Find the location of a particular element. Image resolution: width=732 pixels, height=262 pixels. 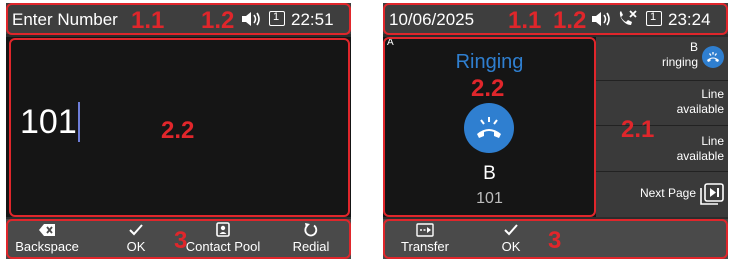

line-key-3: Line available is located at coordinates (662, 149).